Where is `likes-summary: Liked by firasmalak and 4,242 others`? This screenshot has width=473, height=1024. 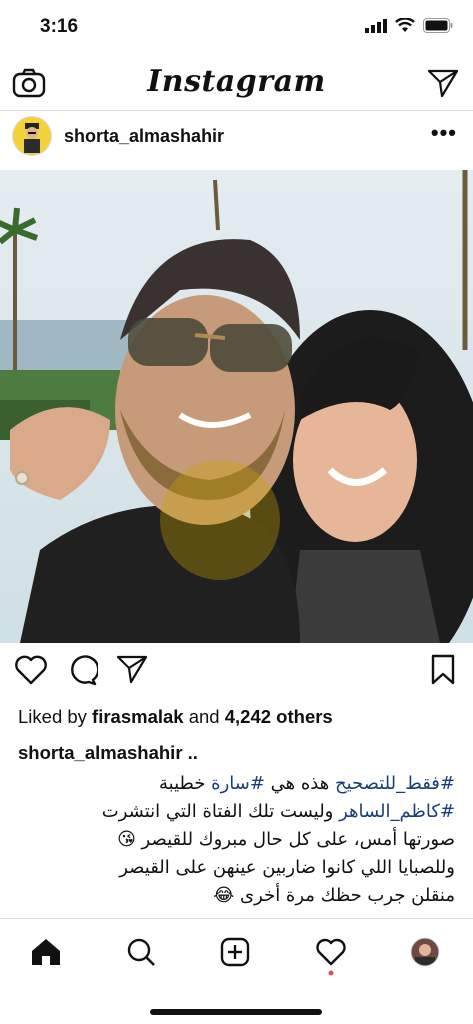 likes-summary: Liked by firasmalak and 4,242 others is located at coordinates (175, 717).